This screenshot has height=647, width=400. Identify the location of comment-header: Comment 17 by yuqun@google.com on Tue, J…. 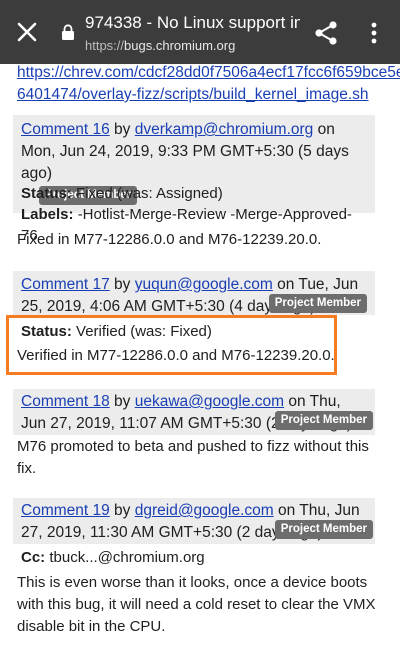
(194, 293).